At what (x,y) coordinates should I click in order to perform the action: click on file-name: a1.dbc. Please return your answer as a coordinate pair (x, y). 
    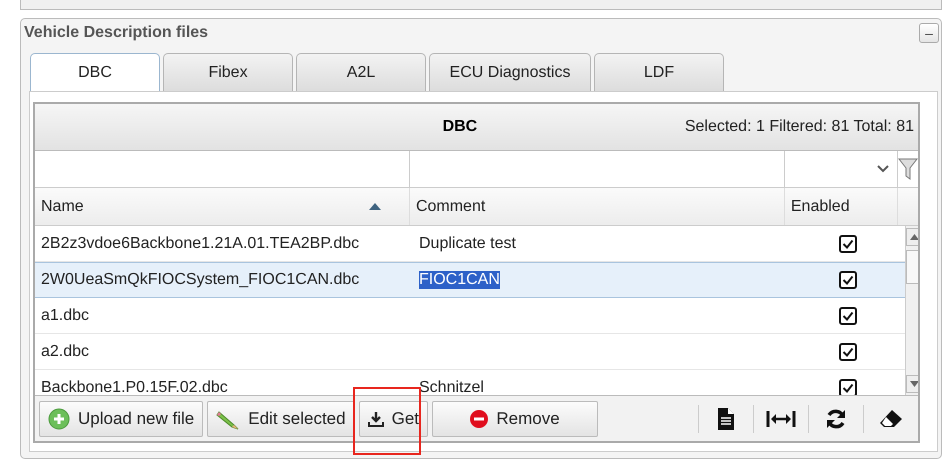
    Looking at the image, I should click on (65, 315).